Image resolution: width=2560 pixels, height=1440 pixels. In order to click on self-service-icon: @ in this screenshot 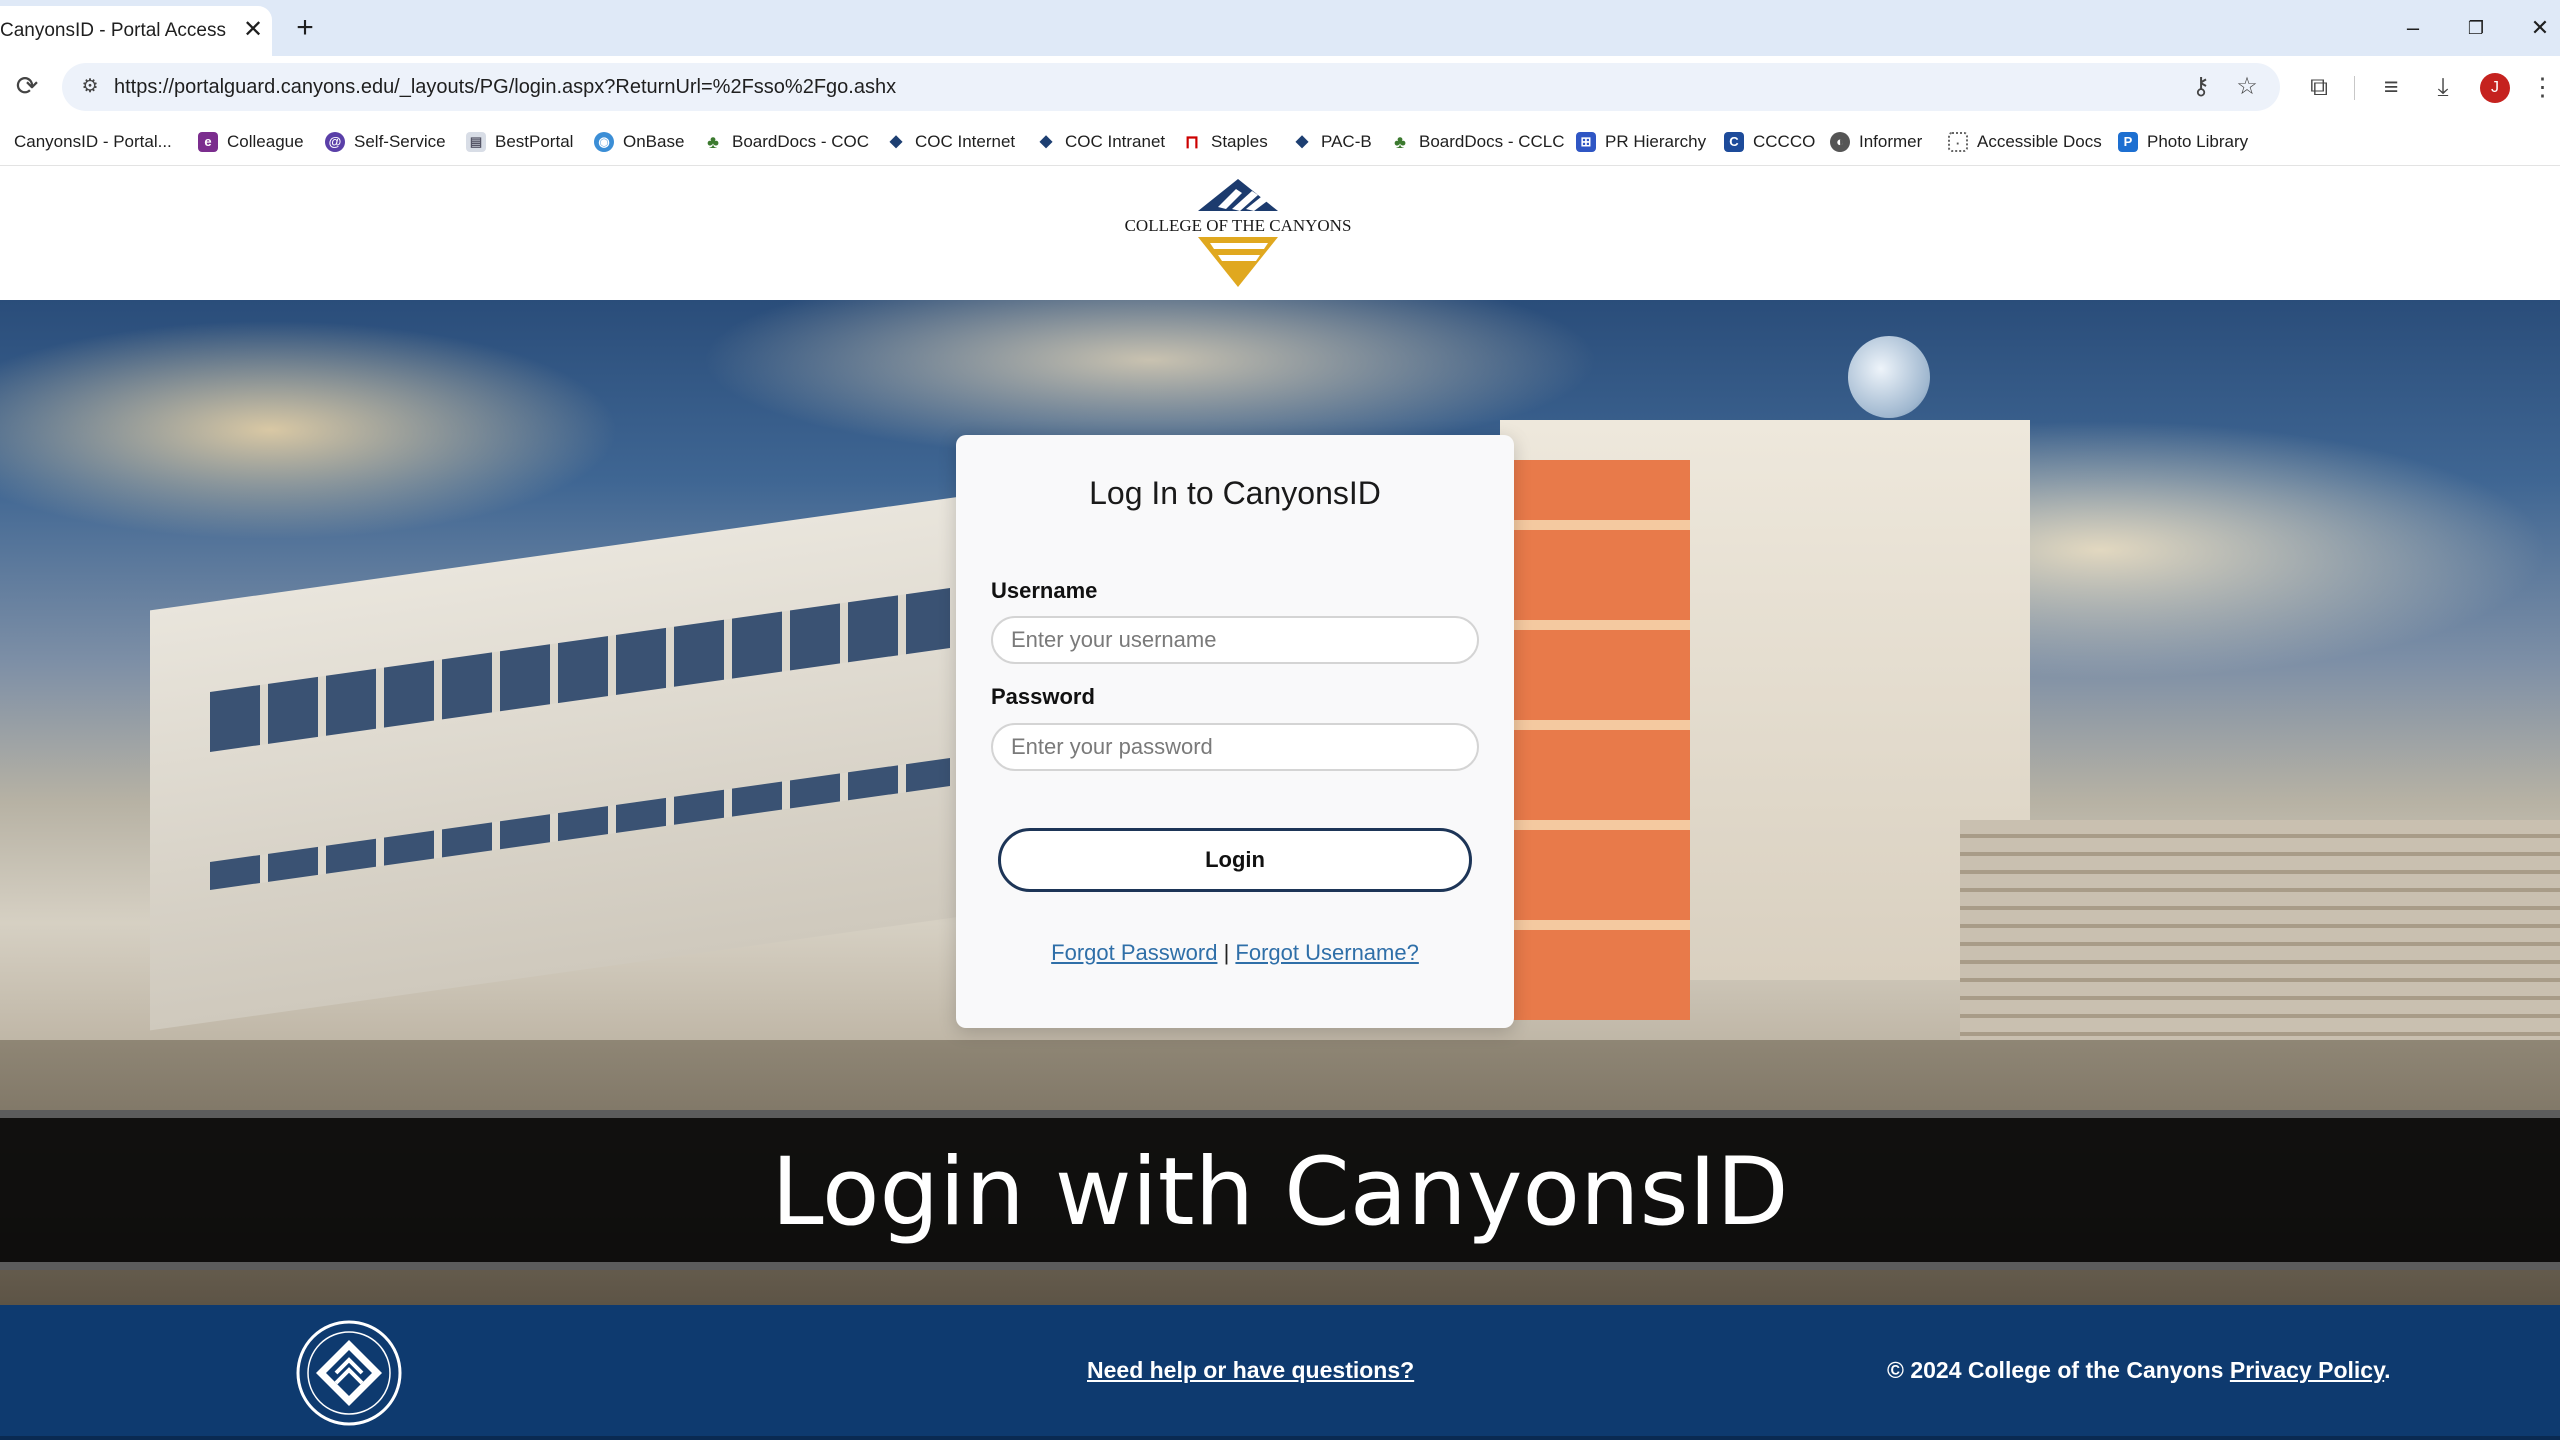, I will do `click(335, 142)`.